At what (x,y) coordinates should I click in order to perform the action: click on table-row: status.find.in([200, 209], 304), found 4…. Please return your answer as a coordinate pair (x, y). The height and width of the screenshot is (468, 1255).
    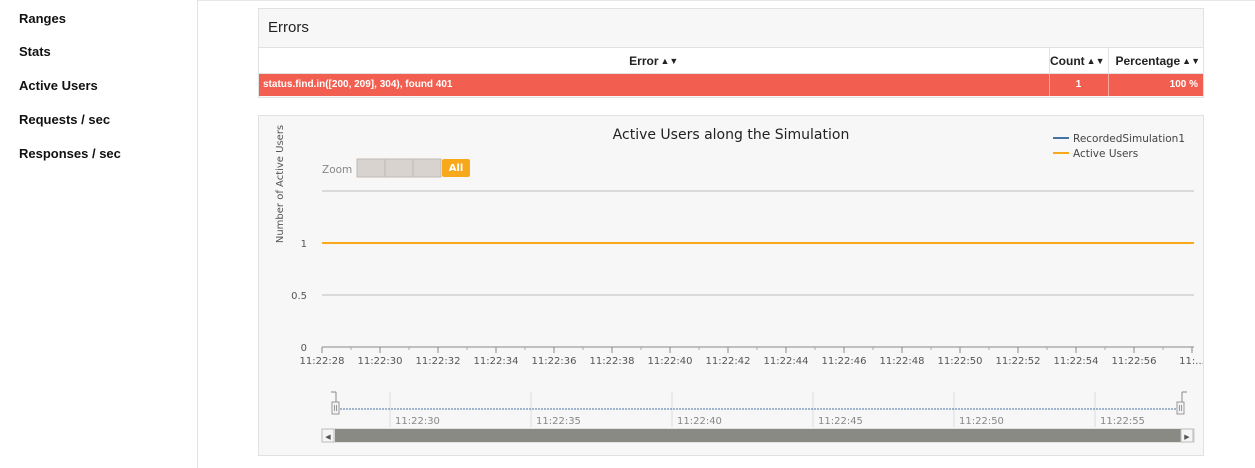
    Looking at the image, I should click on (731, 84).